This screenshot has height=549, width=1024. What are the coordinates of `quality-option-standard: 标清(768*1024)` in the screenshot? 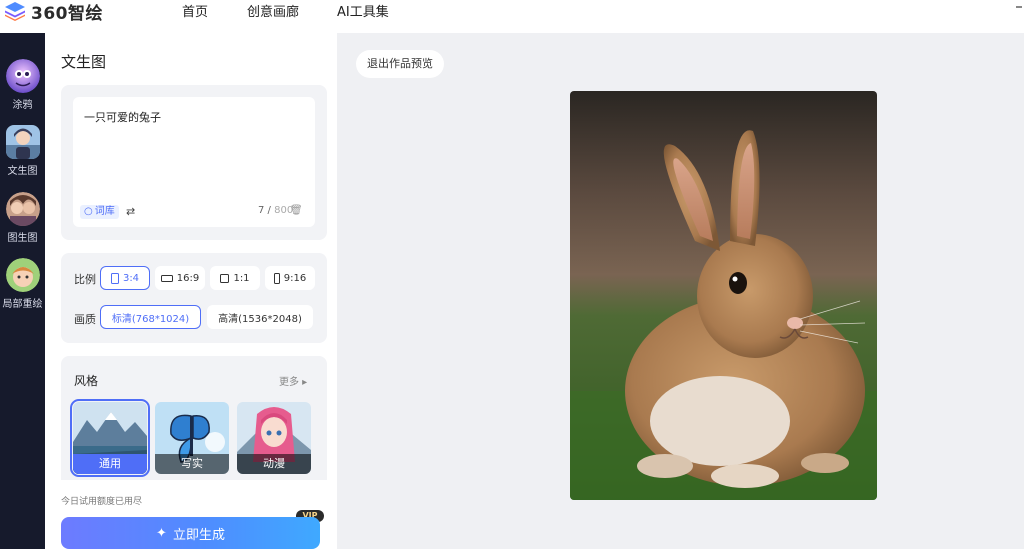 It's located at (150, 317).